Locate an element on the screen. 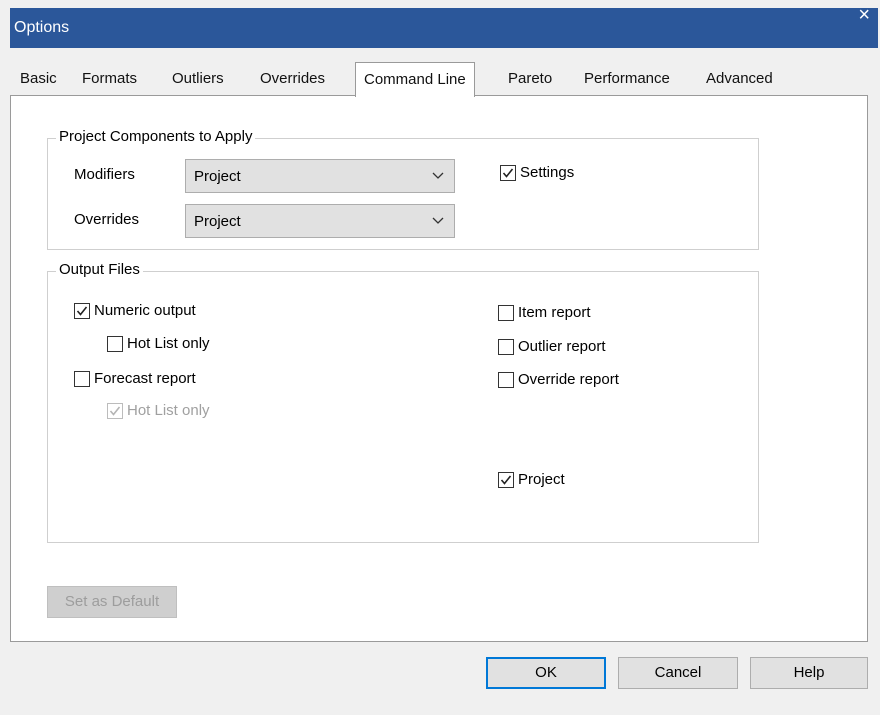 Image resolution: width=880 pixels, height=715 pixels. title-bar: Options × is located at coordinates (444, 26).